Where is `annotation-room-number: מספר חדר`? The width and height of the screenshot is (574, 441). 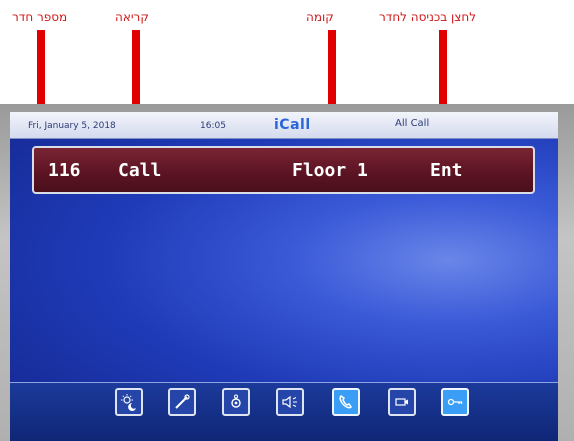 annotation-room-number: מספר חדר is located at coordinates (40, 17).